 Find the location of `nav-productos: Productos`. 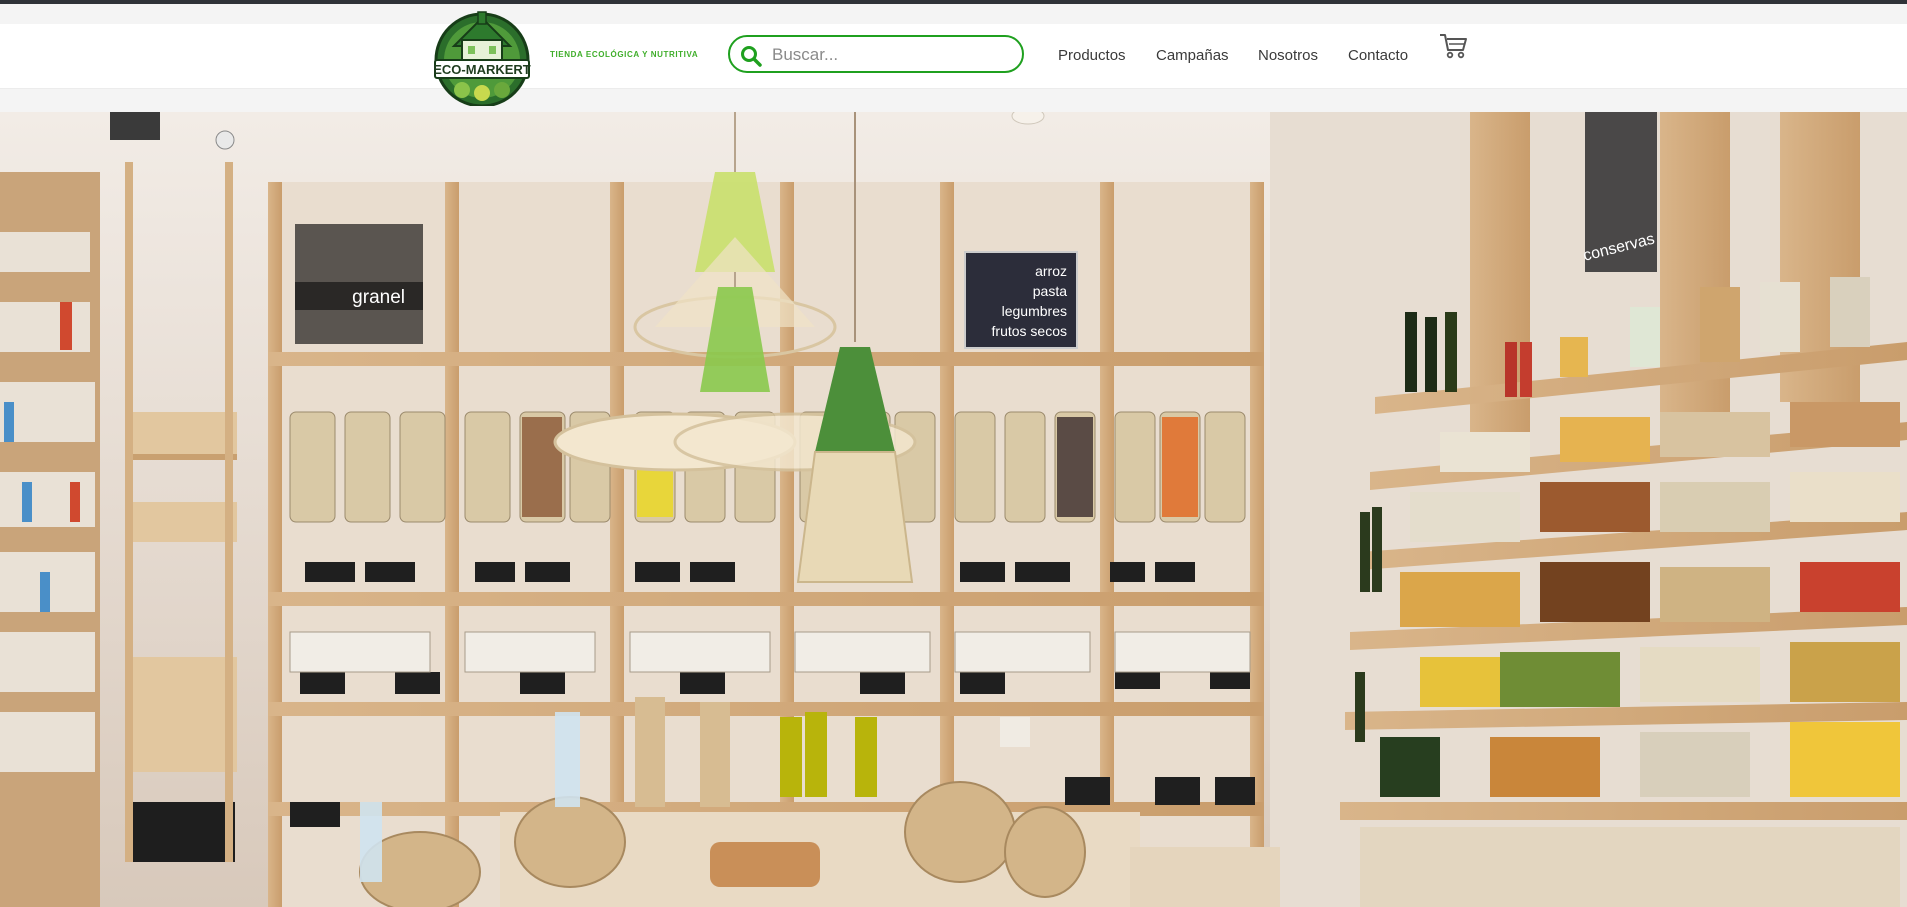

nav-productos: Productos is located at coordinates (1092, 55).